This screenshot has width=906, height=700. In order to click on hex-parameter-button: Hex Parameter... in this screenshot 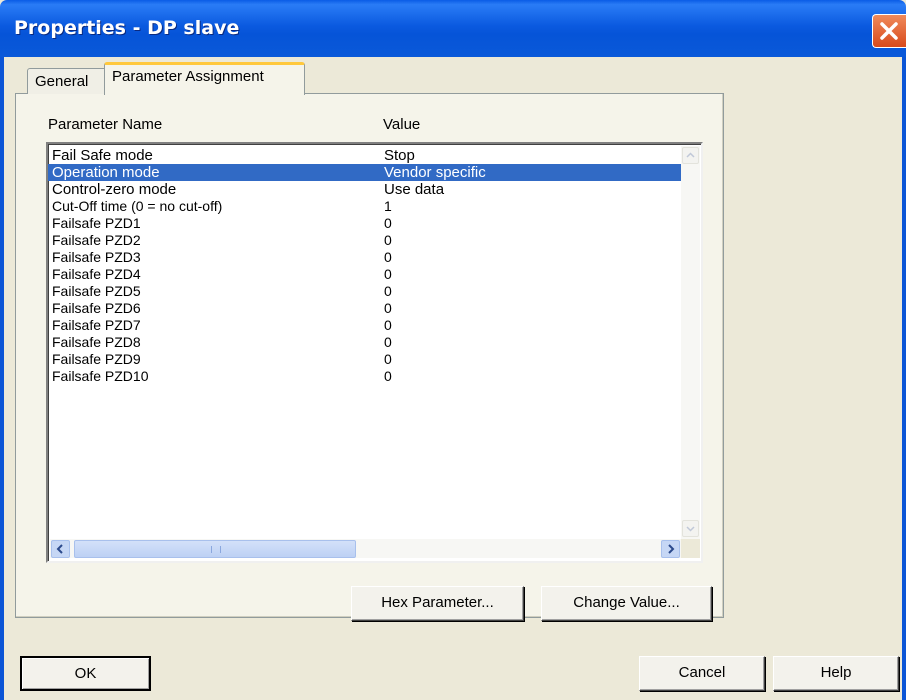, I will do `click(437, 603)`.